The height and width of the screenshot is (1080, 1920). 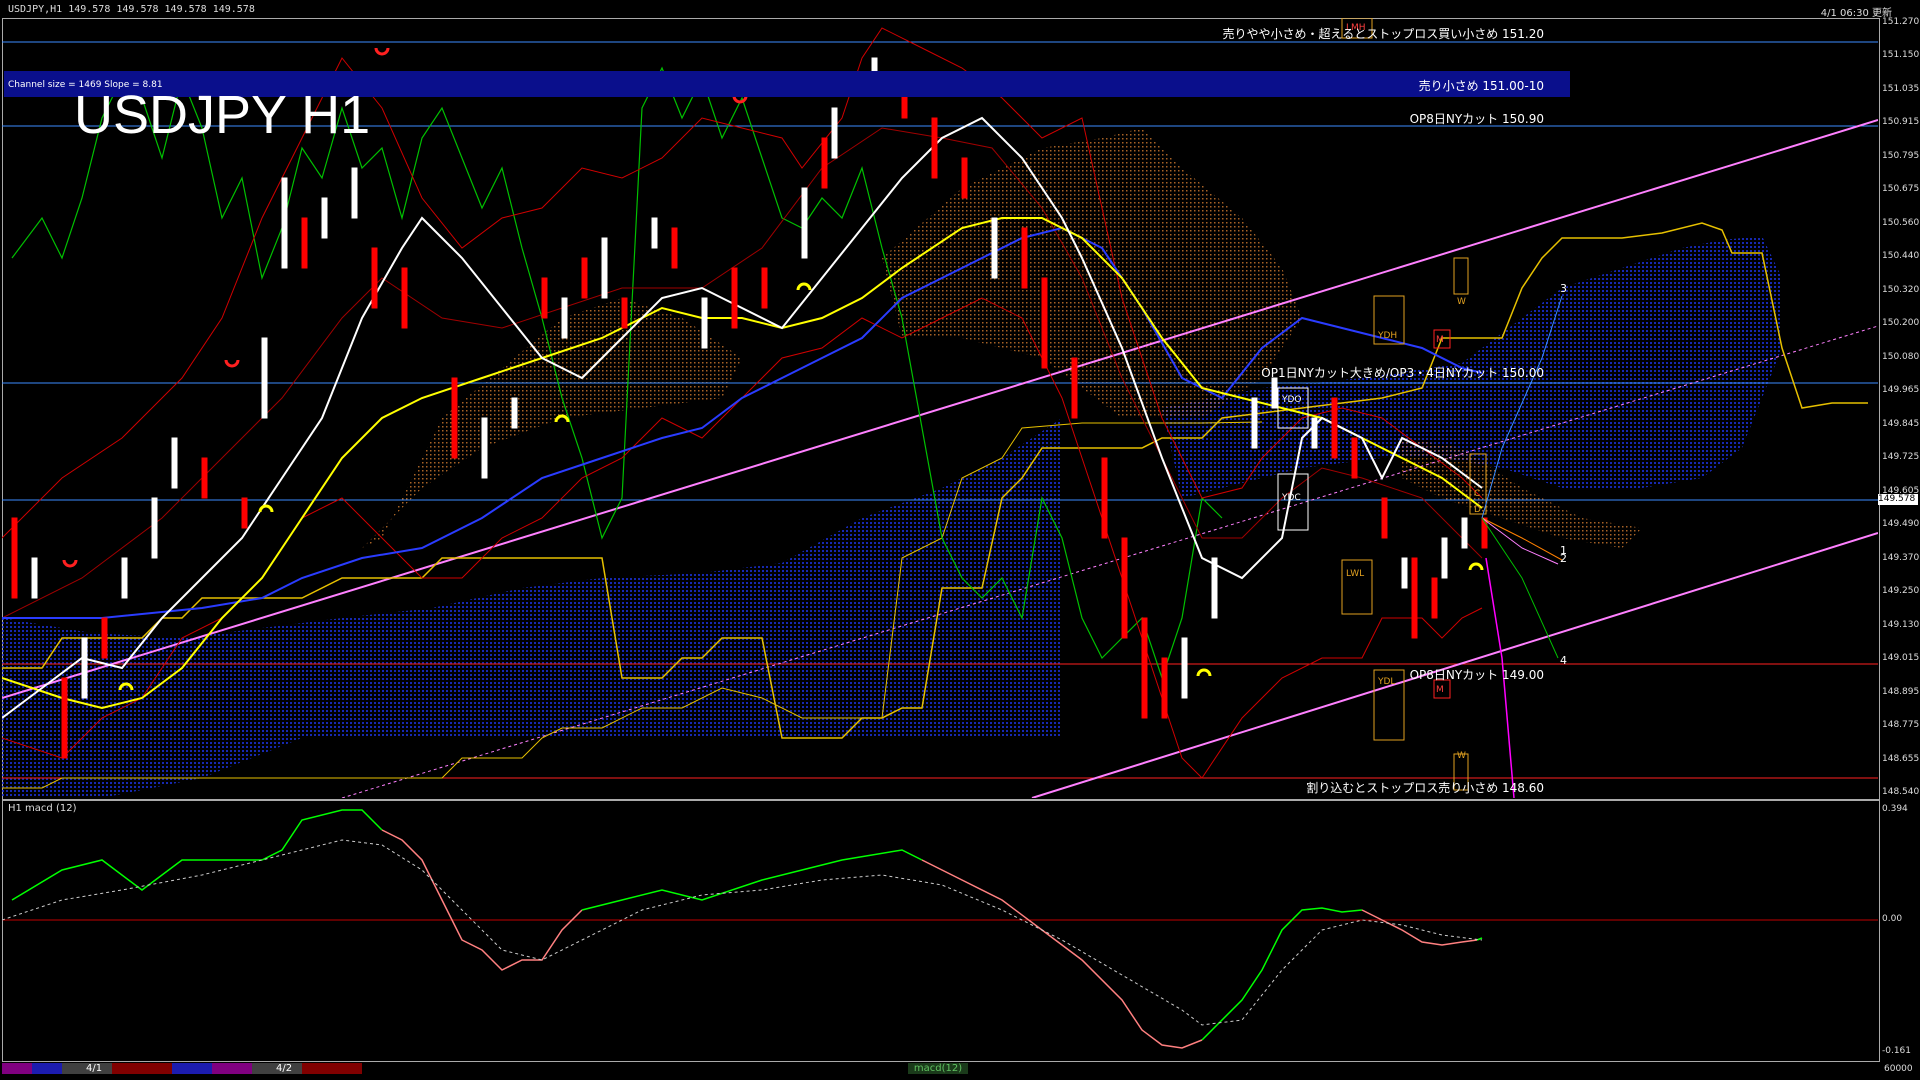 I want to click on price-tick: 150.200, so click(x=1901, y=323).